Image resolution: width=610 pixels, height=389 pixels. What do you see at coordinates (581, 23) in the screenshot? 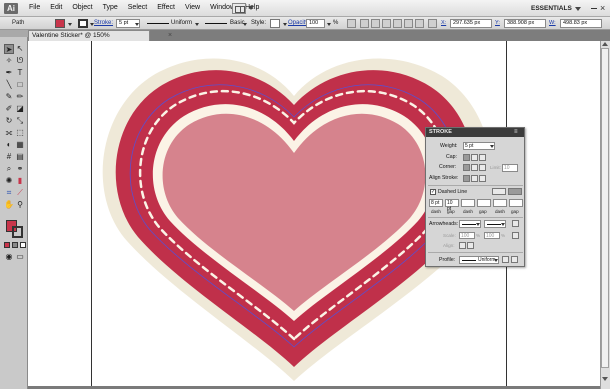
I see `w-field: 498.83 px` at bounding box center [581, 23].